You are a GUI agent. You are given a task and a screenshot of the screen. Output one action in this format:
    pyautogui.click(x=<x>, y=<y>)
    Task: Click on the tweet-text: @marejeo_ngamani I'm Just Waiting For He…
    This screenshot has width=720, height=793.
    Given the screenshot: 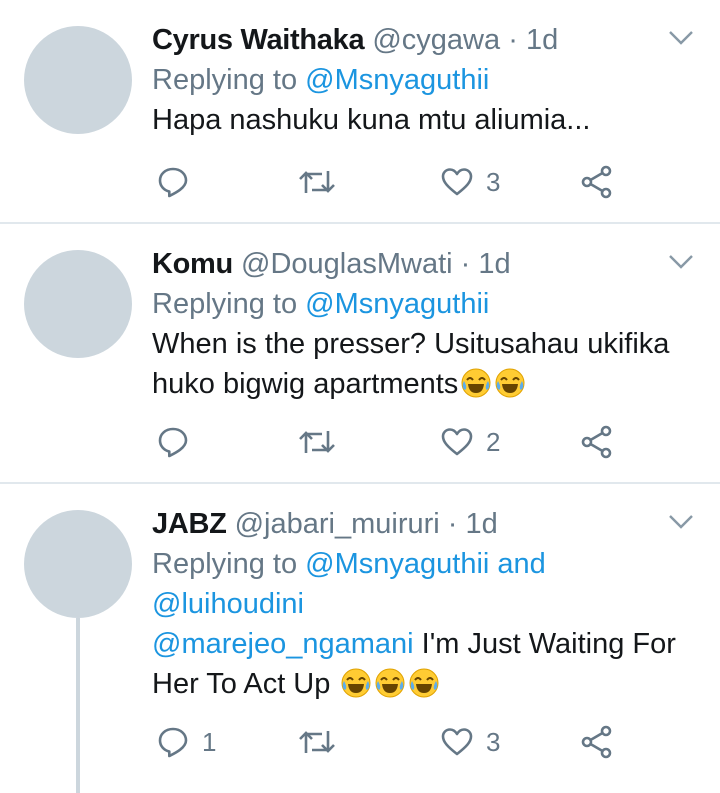 What is the action you would take?
    pyautogui.click(x=426, y=664)
    